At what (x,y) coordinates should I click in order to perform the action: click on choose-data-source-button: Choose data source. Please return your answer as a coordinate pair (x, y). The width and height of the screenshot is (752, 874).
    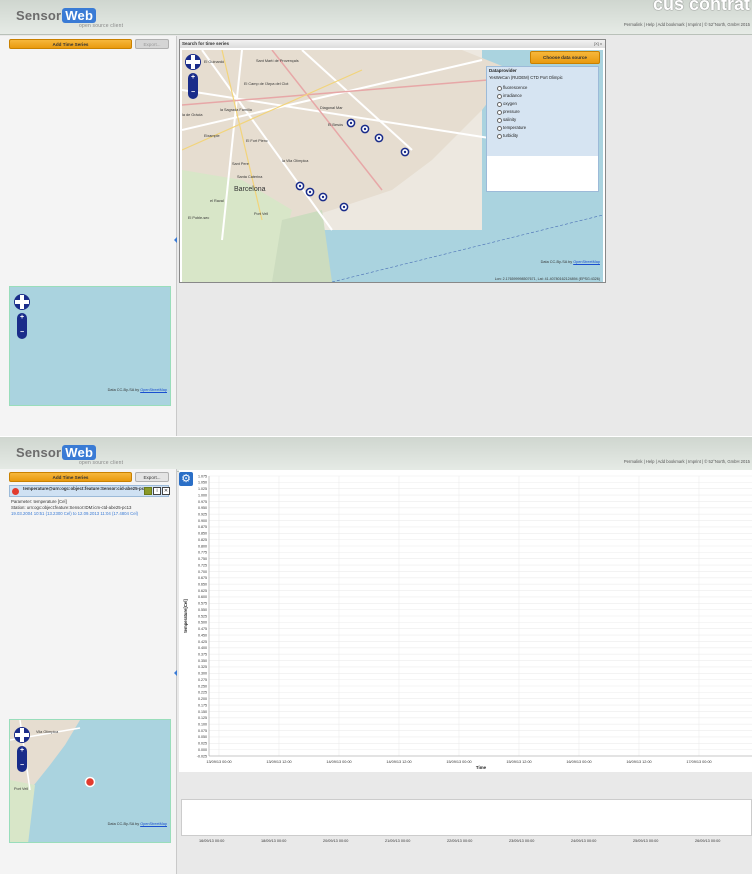
    Looking at the image, I should click on (565, 57).